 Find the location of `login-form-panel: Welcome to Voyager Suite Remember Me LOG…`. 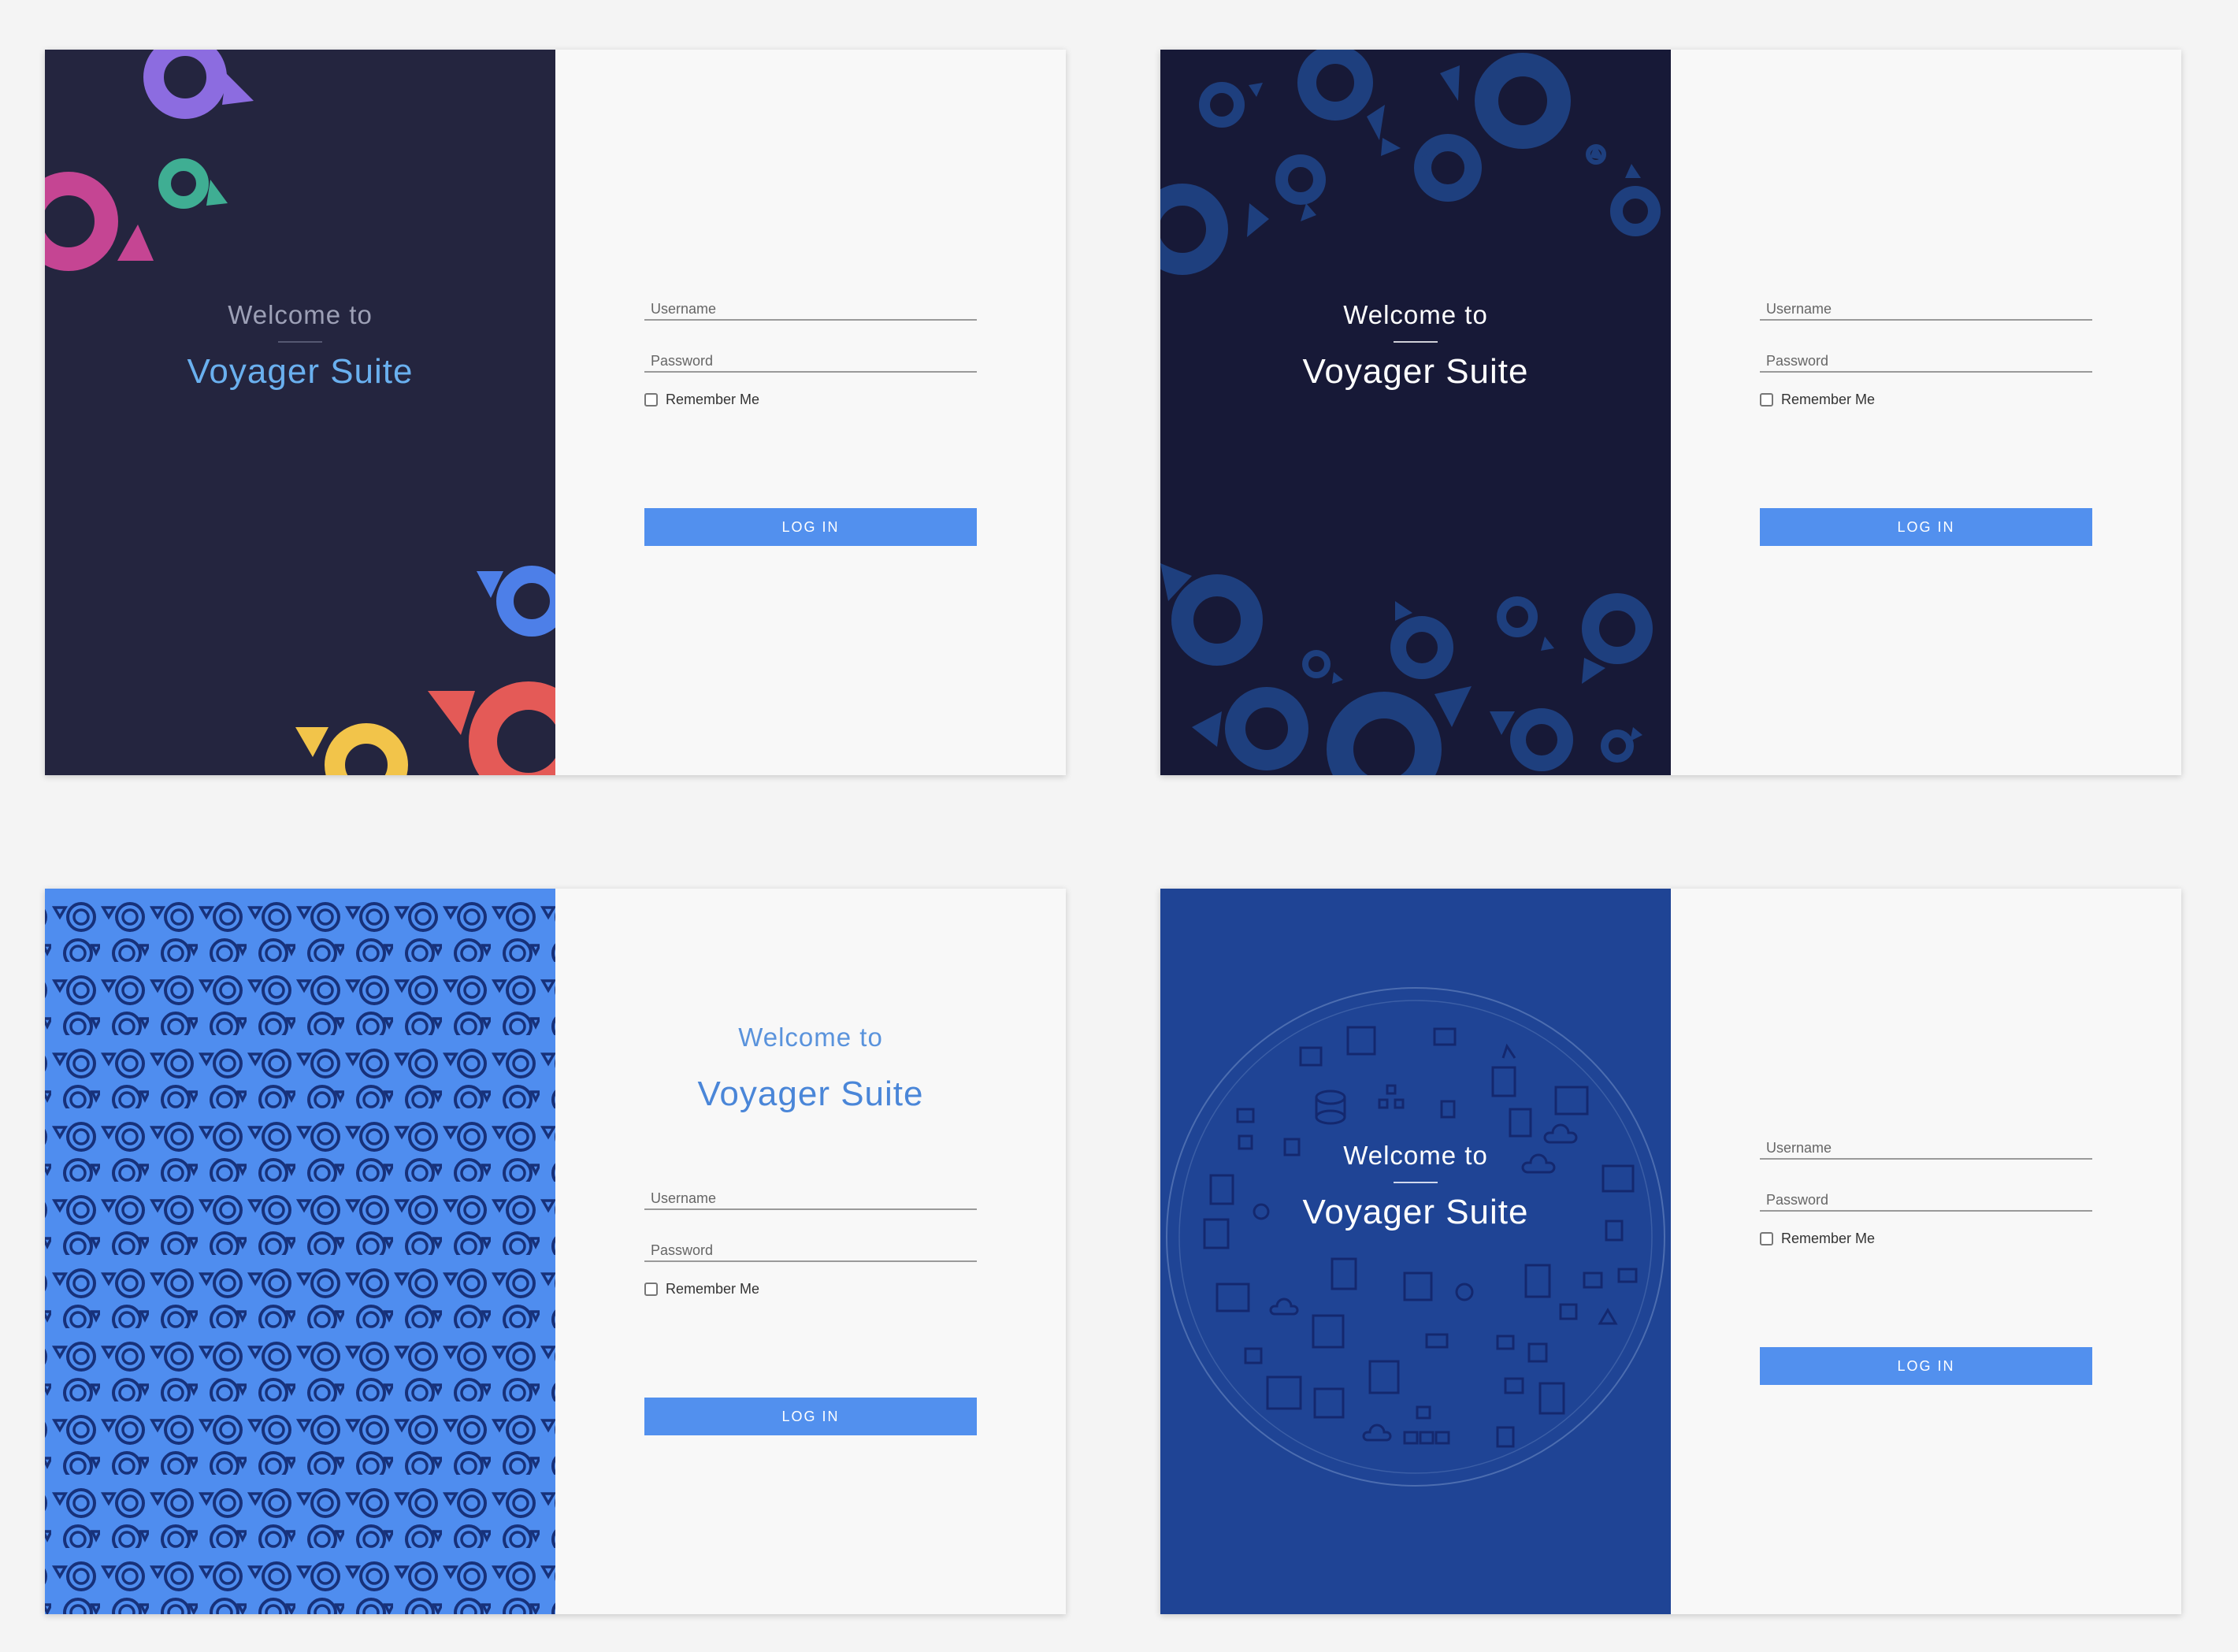

login-form-panel: Welcome to Voyager Suite Remember Me LOG… is located at coordinates (810, 1251).